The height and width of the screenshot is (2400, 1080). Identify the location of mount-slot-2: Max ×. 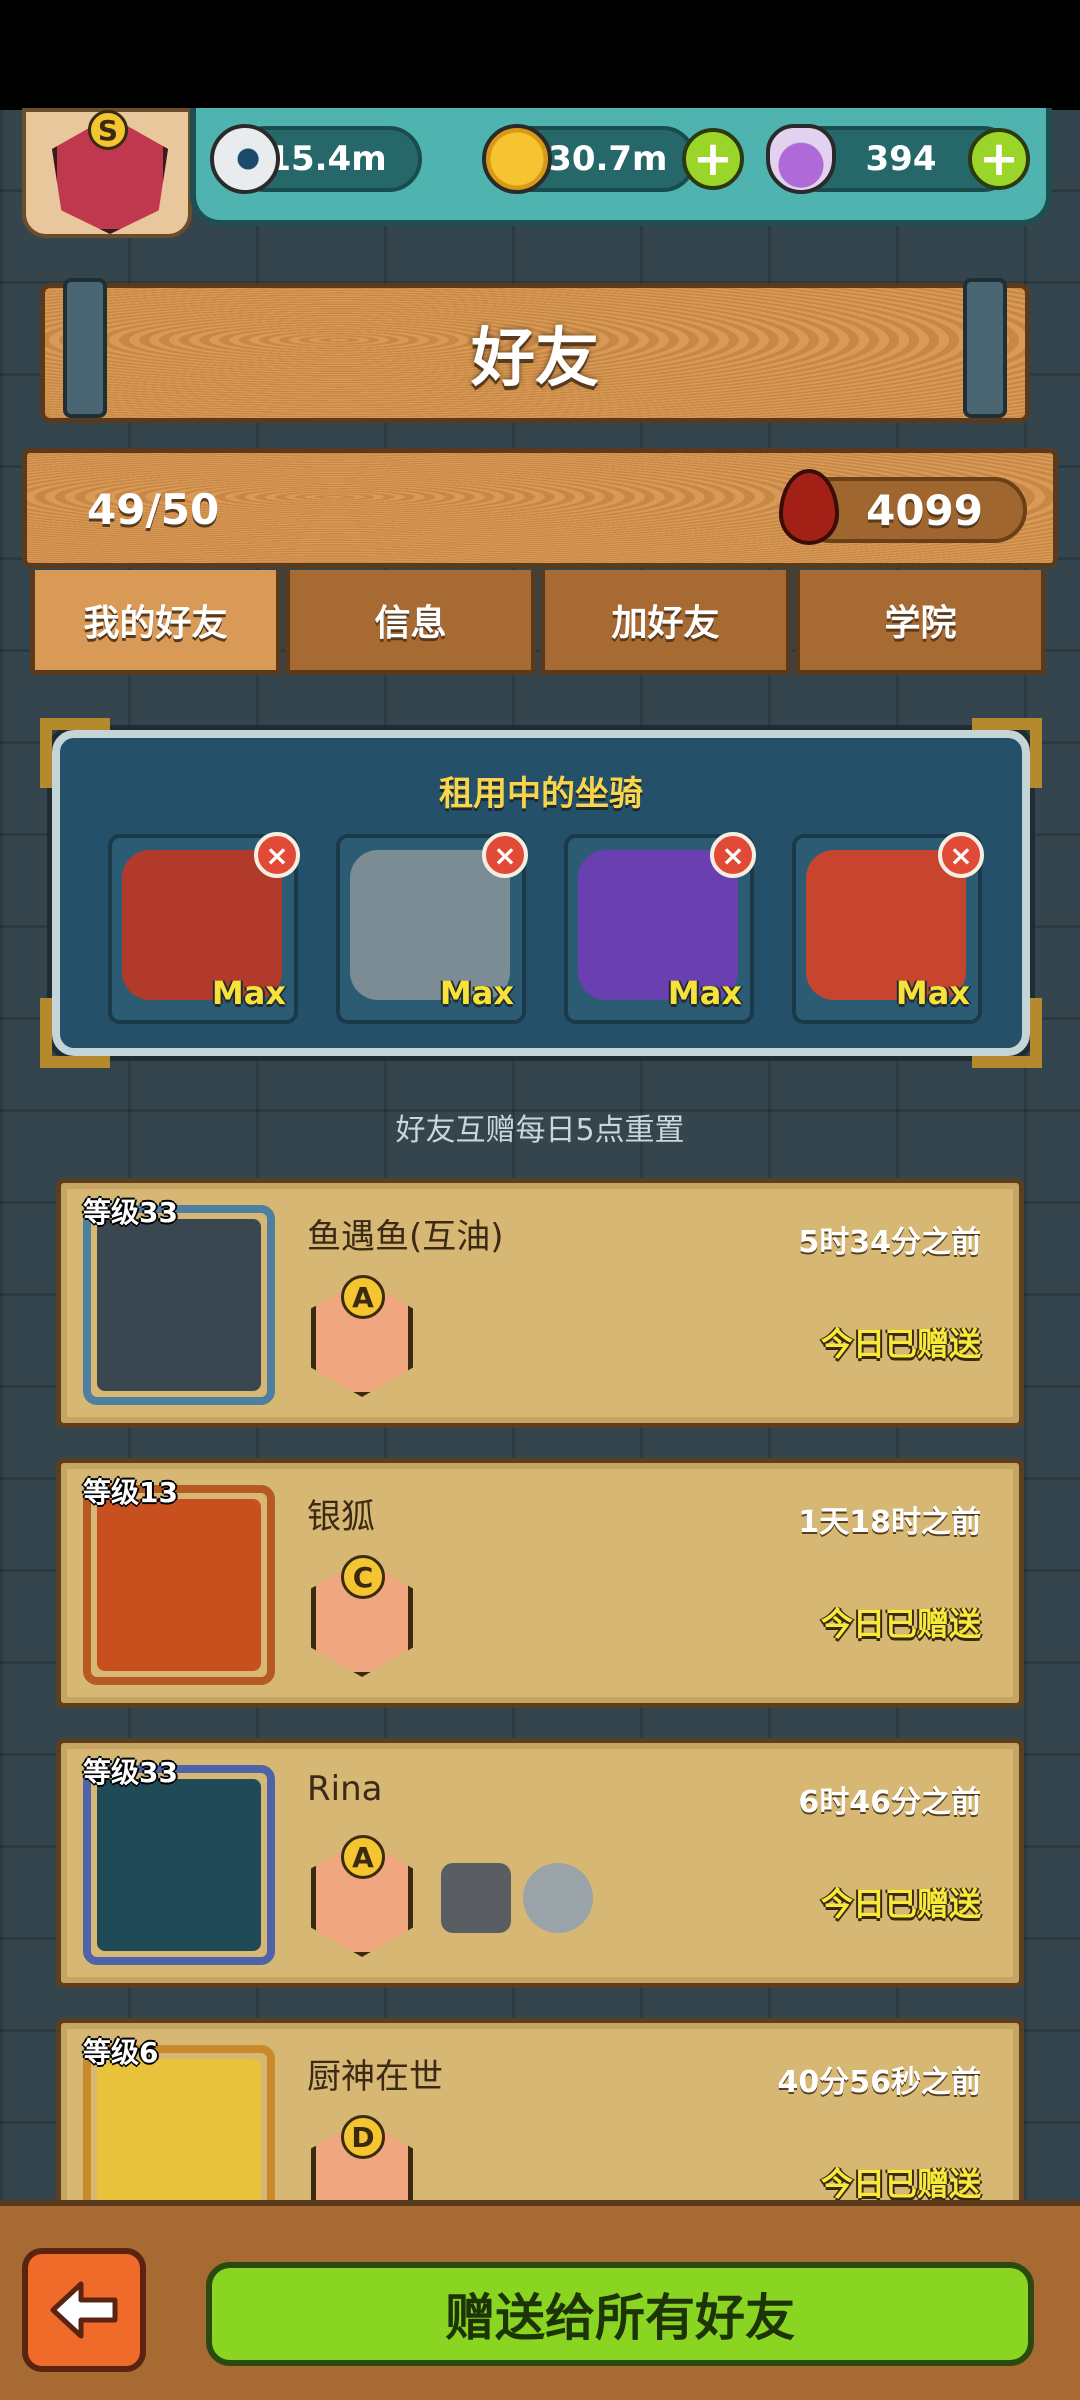
(432, 928).